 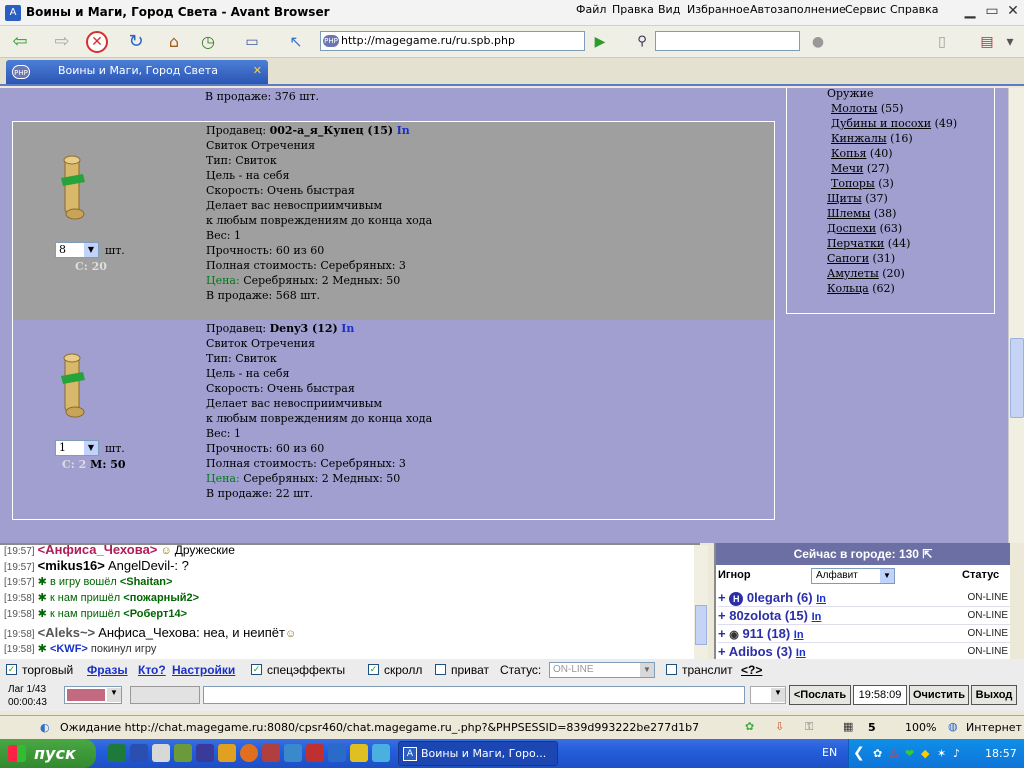 What do you see at coordinates (864, 598) in the screenshot?
I see `online-user: + H 0legarh (6) In ON-LINE` at bounding box center [864, 598].